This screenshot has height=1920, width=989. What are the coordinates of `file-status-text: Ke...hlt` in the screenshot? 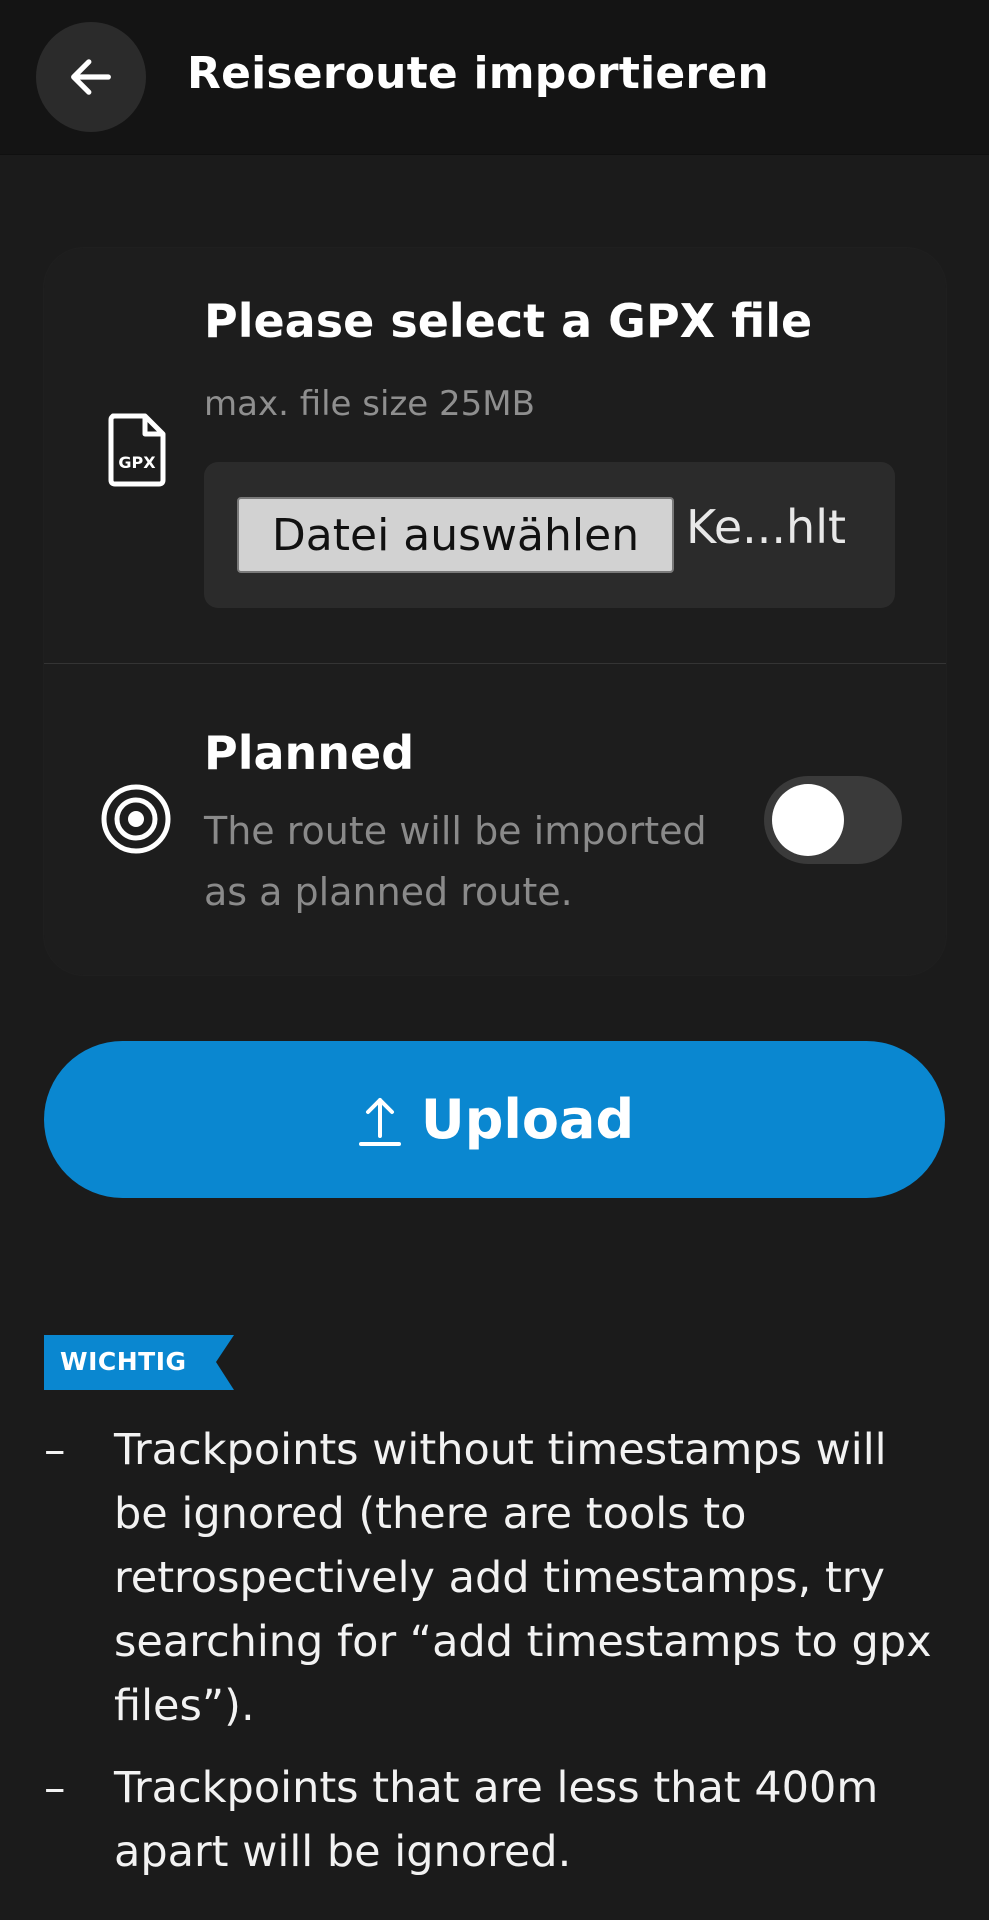 It's located at (766, 527).